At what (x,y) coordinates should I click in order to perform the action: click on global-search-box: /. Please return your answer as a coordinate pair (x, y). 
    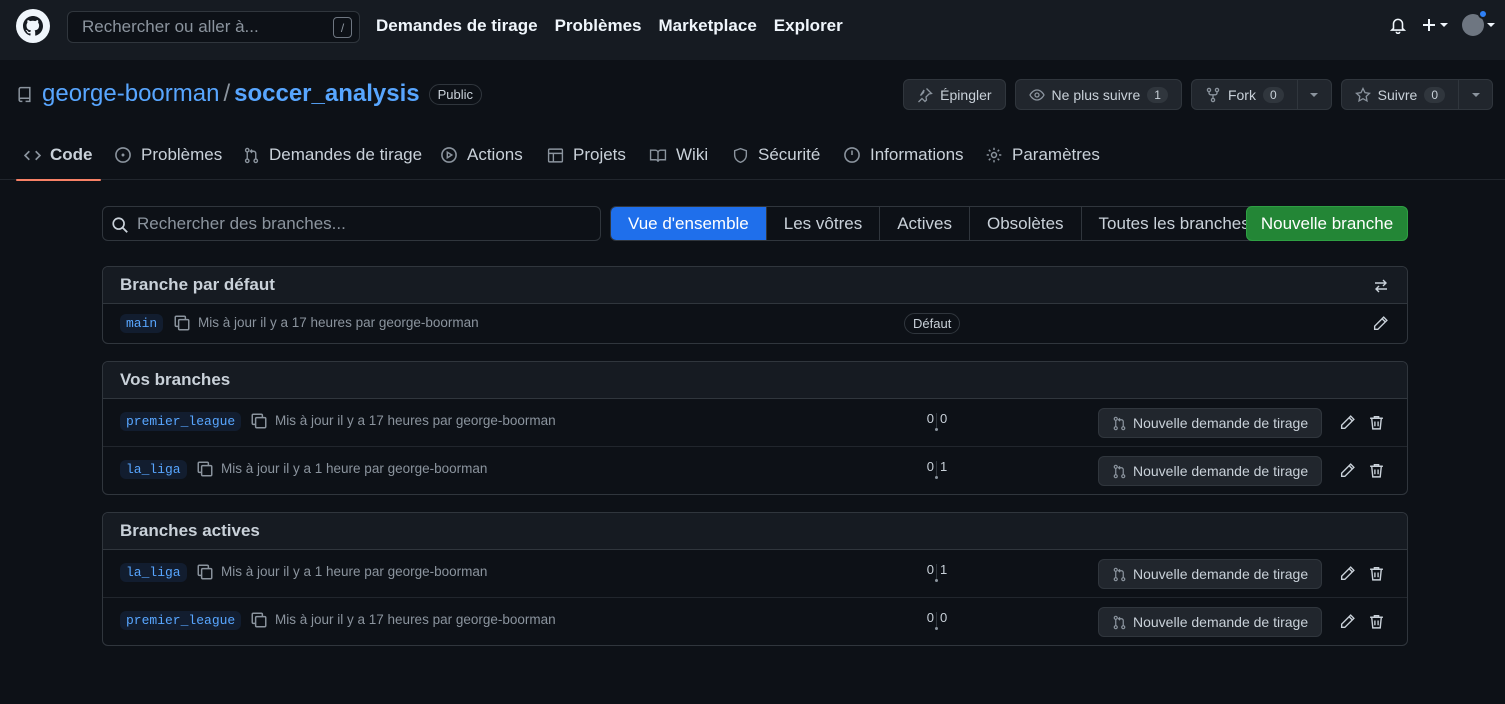
    Looking at the image, I should click on (213, 27).